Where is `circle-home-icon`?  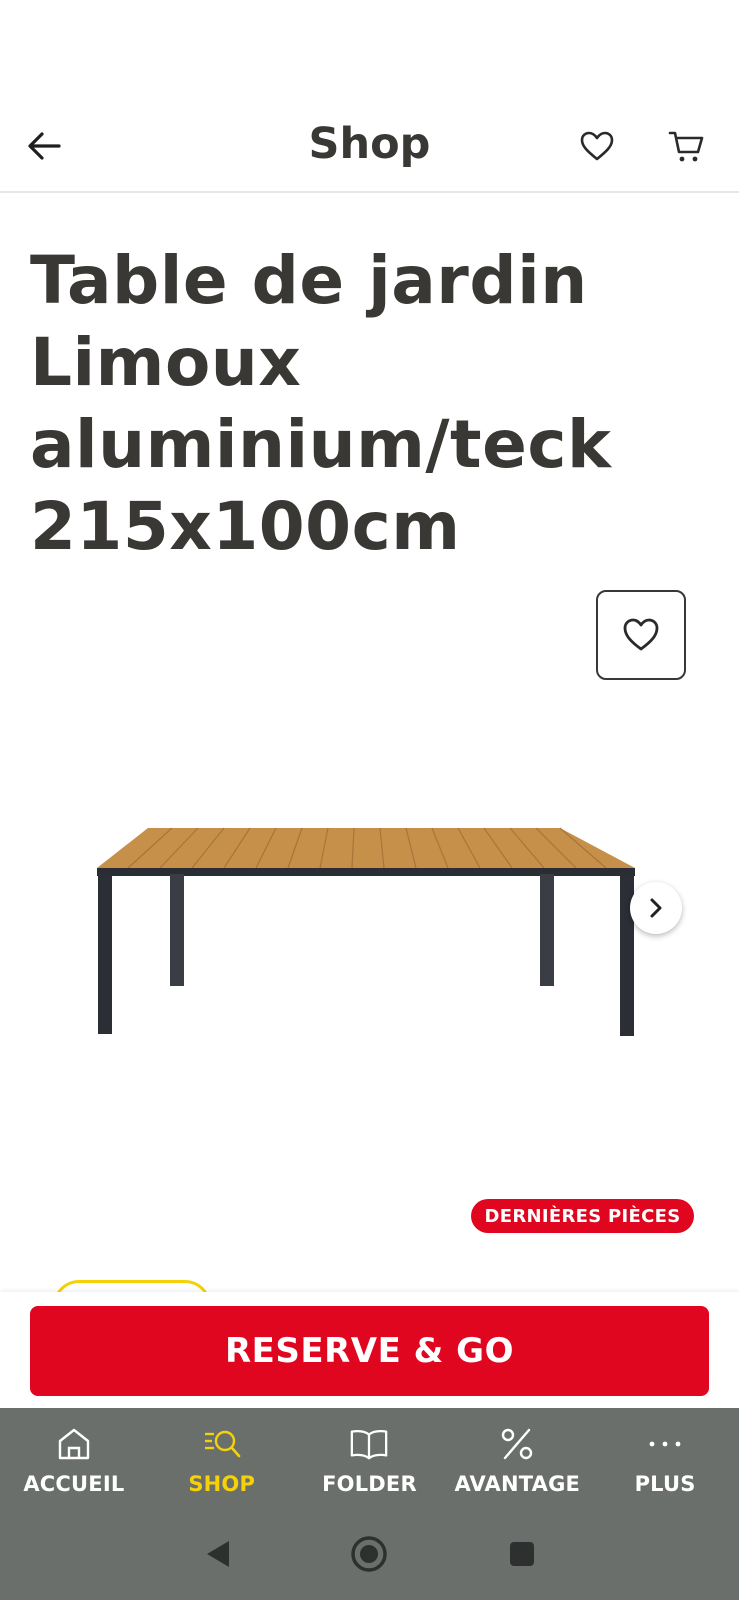
circle-home-icon is located at coordinates (369, 1554).